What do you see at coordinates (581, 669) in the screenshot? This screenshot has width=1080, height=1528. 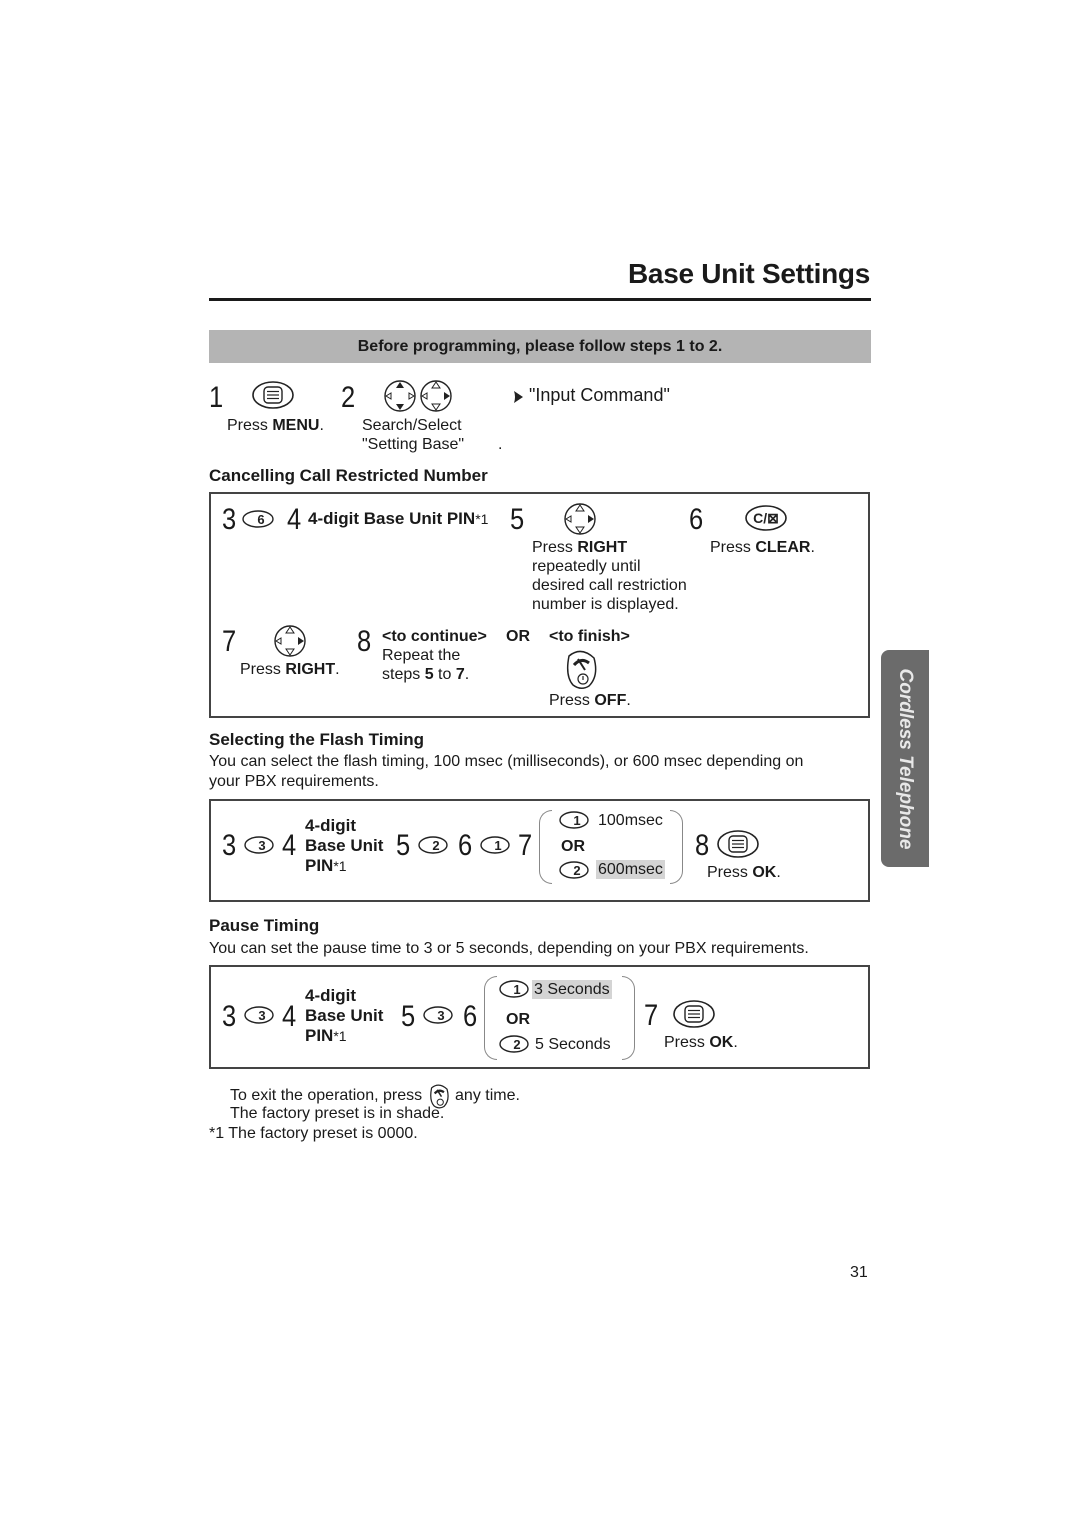 I see `off-button-icon` at bounding box center [581, 669].